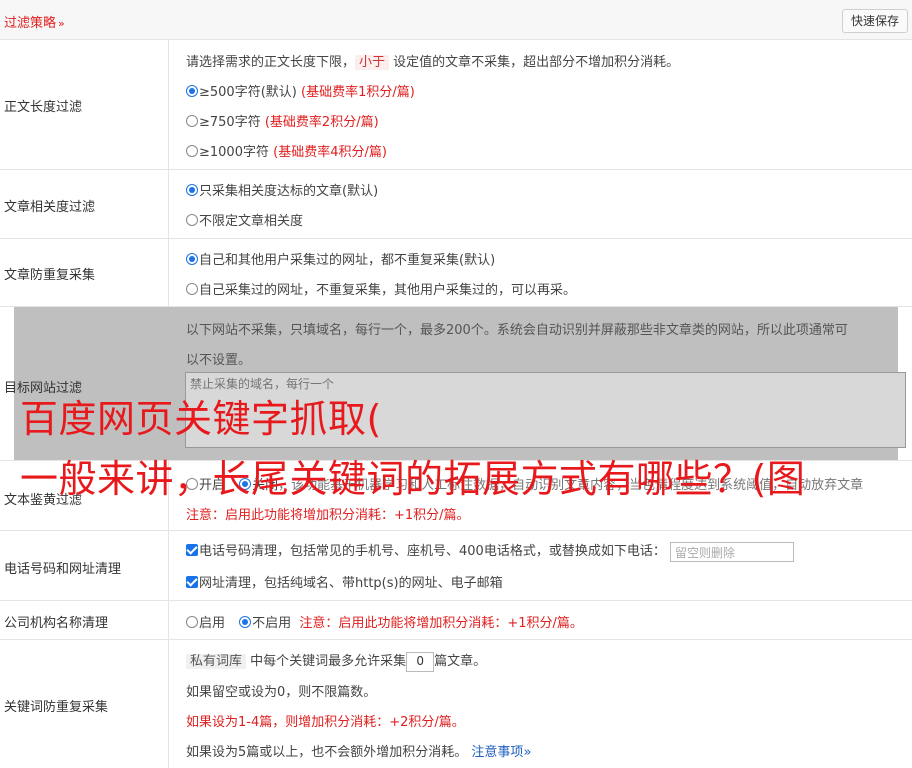 Image resolution: width=912 pixels, height=768 pixels. What do you see at coordinates (325, 722) in the screenshot?
I see `keyword-hint-cost: 如果设为1-4篇，则增加积分消耗：+2积分/篇。` at bounding box center [325, 722].